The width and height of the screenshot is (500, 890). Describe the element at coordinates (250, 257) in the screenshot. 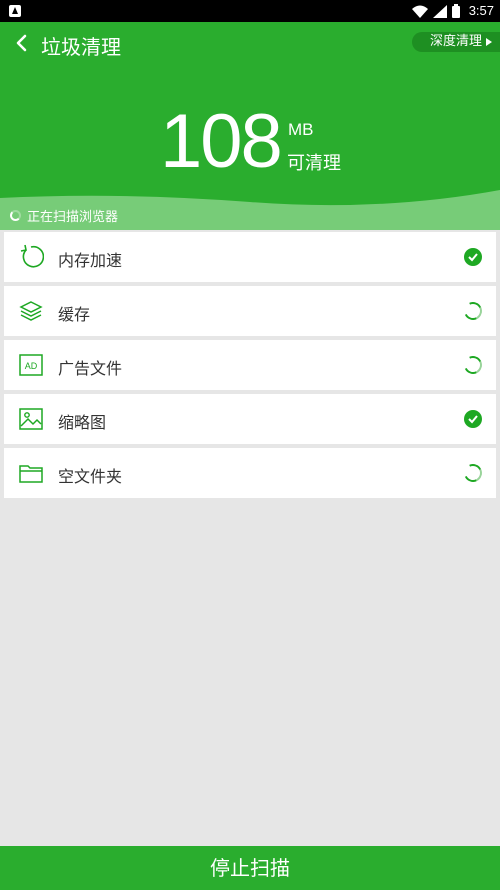

I see `list-item-memory-boost: 内存加速` at that location.